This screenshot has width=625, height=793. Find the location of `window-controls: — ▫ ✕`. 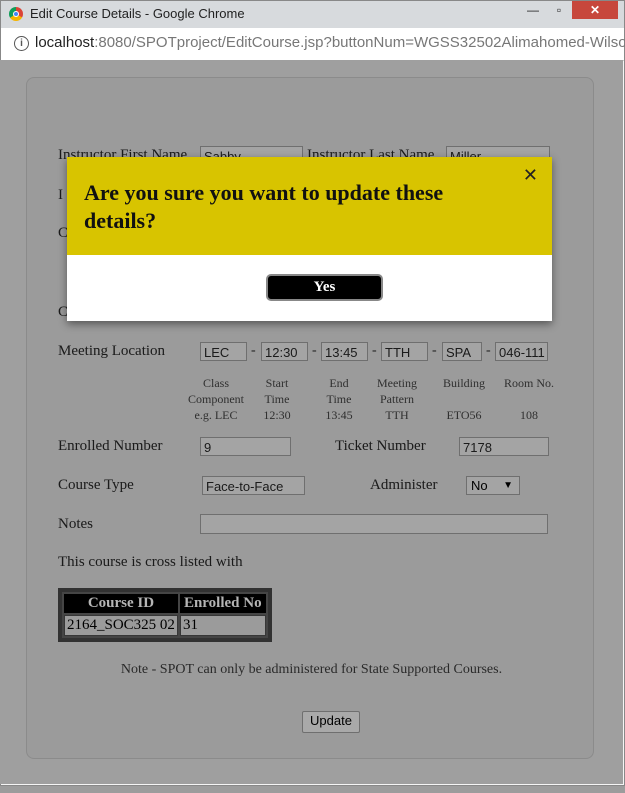

window-controls: — ▫ ✕ is located at coordinates (569, 10).